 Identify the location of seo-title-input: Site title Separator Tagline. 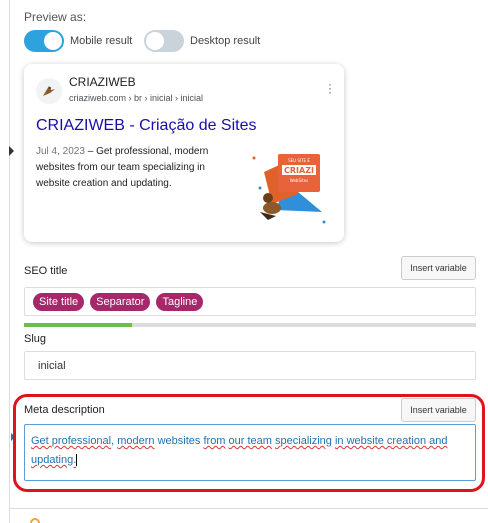
(250, 301).